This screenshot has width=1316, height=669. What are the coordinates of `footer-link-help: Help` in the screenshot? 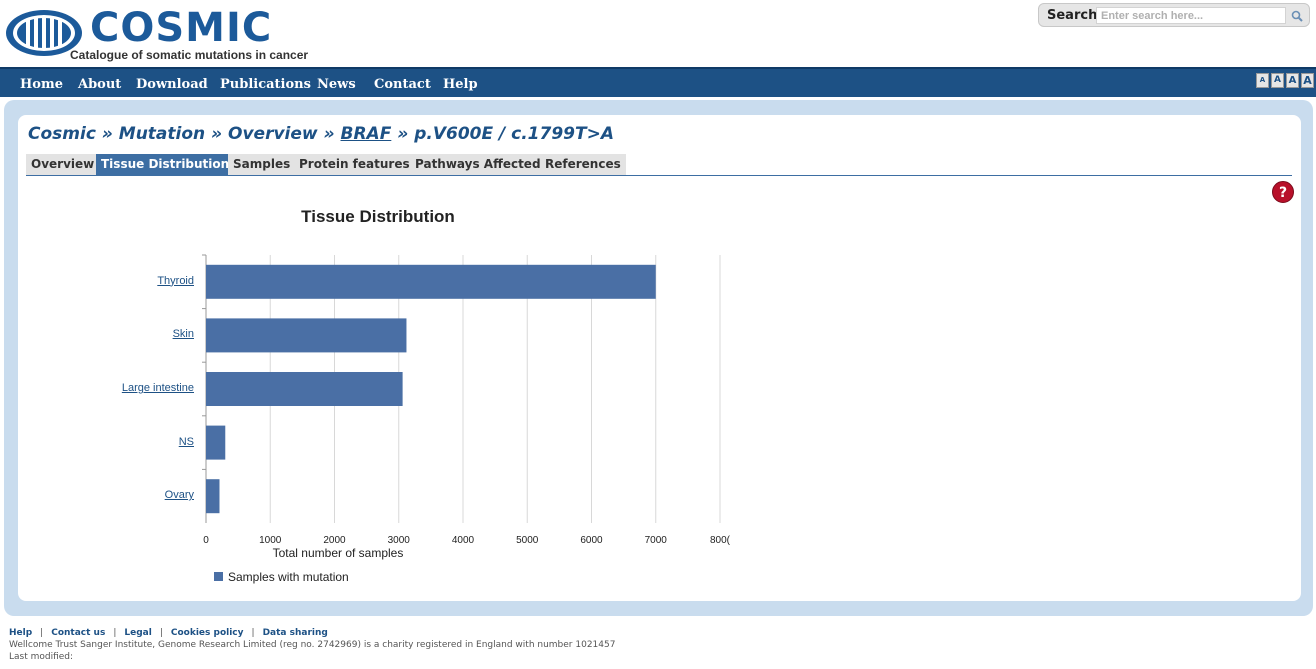 It's located at (20, 633).